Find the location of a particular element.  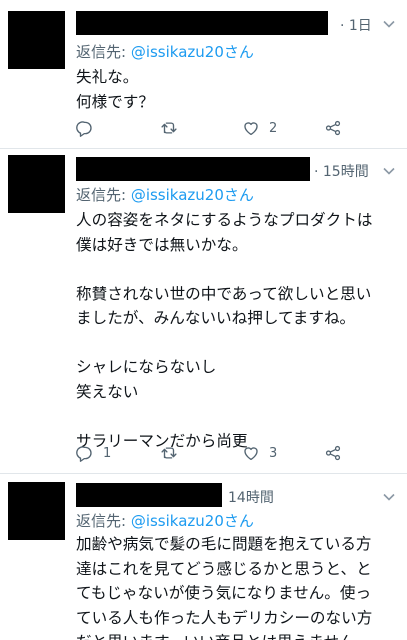

timestamp: 14時間 is located at coordinates (251, 497).